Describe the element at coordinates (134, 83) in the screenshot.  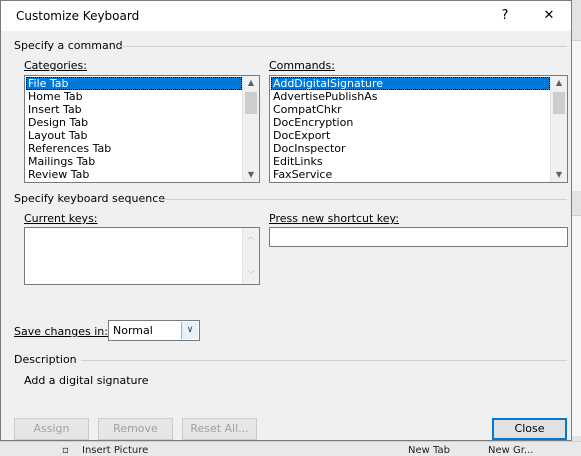
I see `category-list-item: File Tab` at that location.